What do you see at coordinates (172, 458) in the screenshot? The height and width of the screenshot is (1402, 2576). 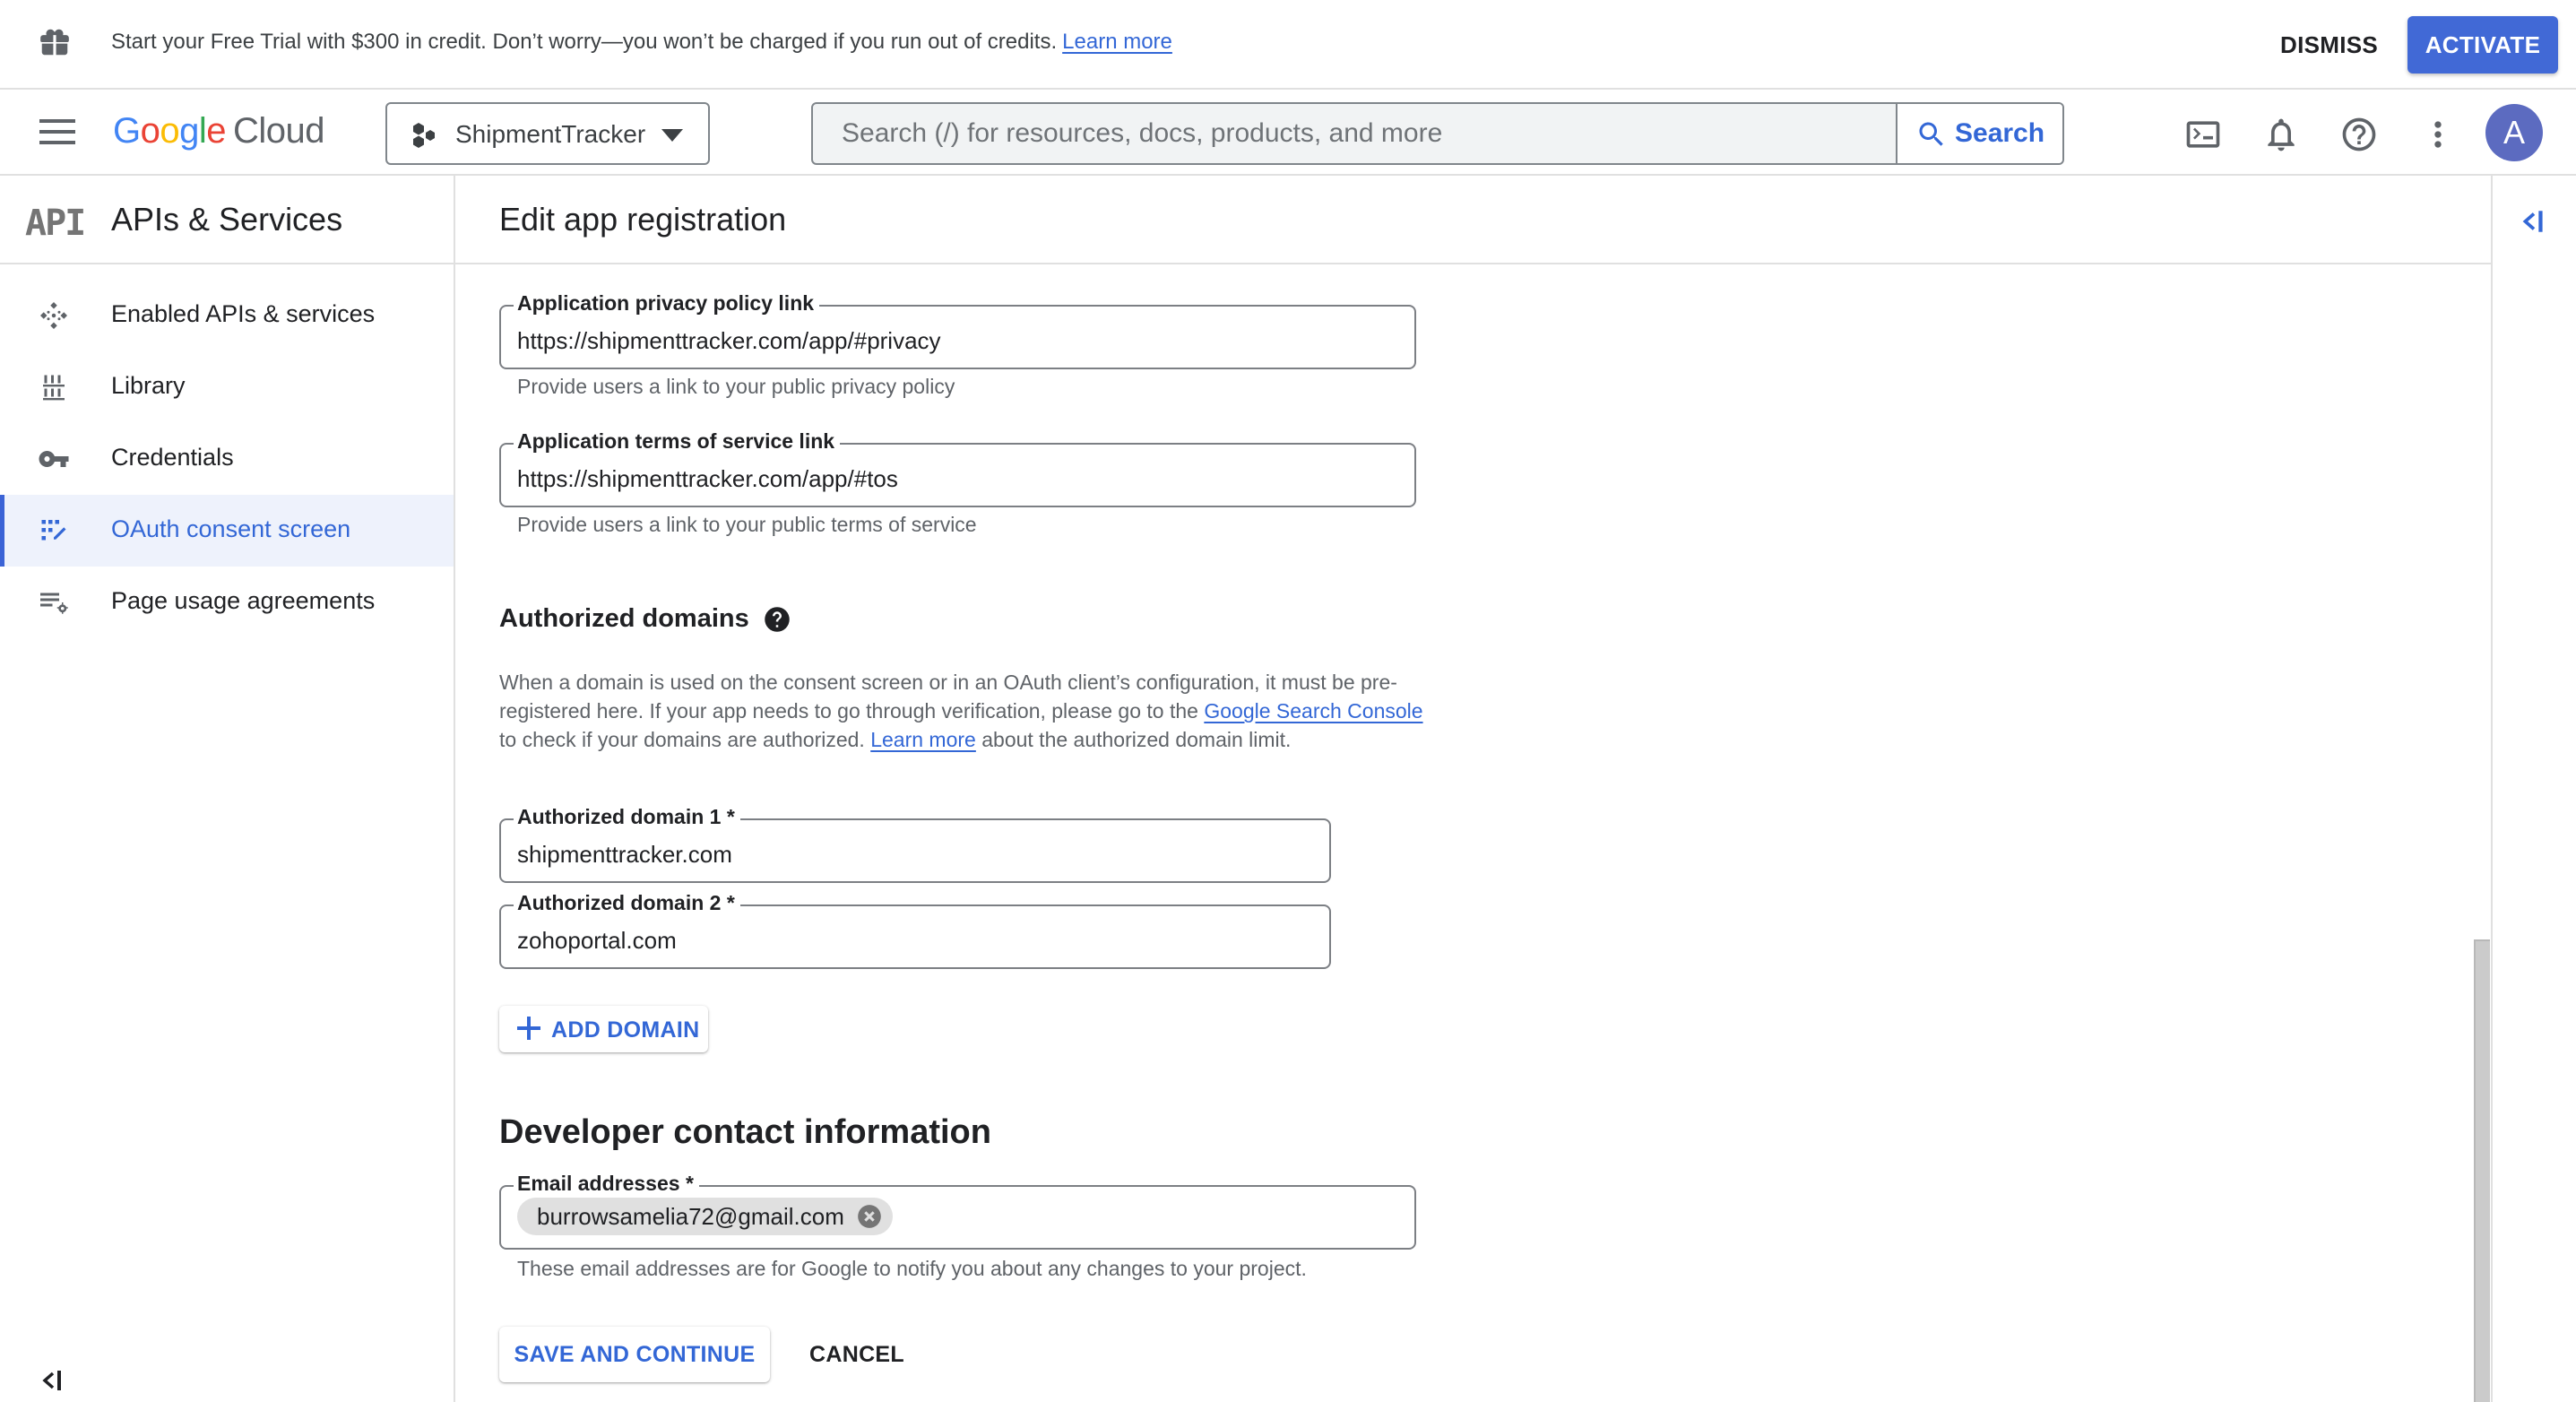 I see `sidebar-item-label: Credentials` at bounding box center [172, 458].